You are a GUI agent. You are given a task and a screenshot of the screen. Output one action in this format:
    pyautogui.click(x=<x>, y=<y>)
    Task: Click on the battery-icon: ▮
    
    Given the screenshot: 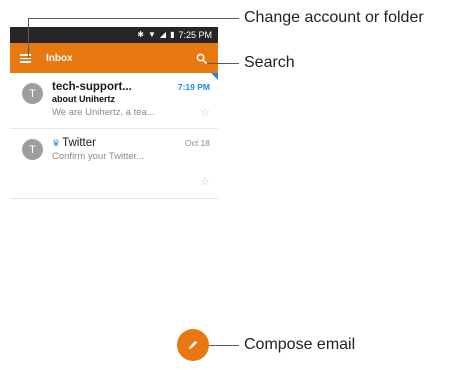 What is the action you would take?
    pyautogui.click(x=172, y=34)
    